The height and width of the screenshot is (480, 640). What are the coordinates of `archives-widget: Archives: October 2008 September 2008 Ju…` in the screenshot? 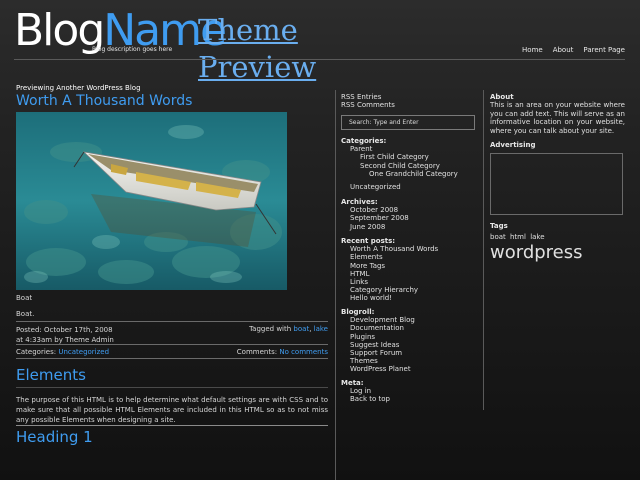 It's located at (409, 214).